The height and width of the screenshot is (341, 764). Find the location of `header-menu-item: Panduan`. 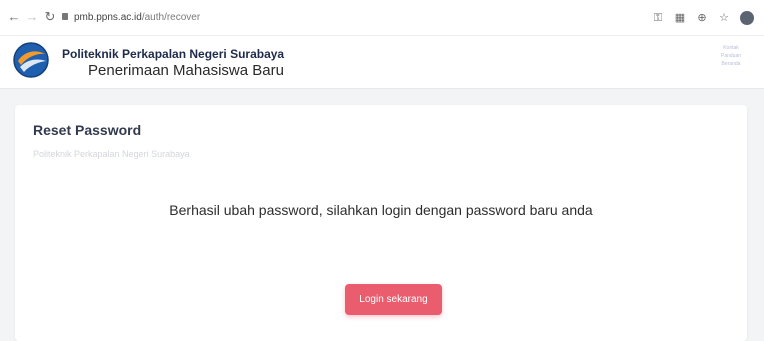

header-menu-item: Panduan is located at coordinates (731, 56).